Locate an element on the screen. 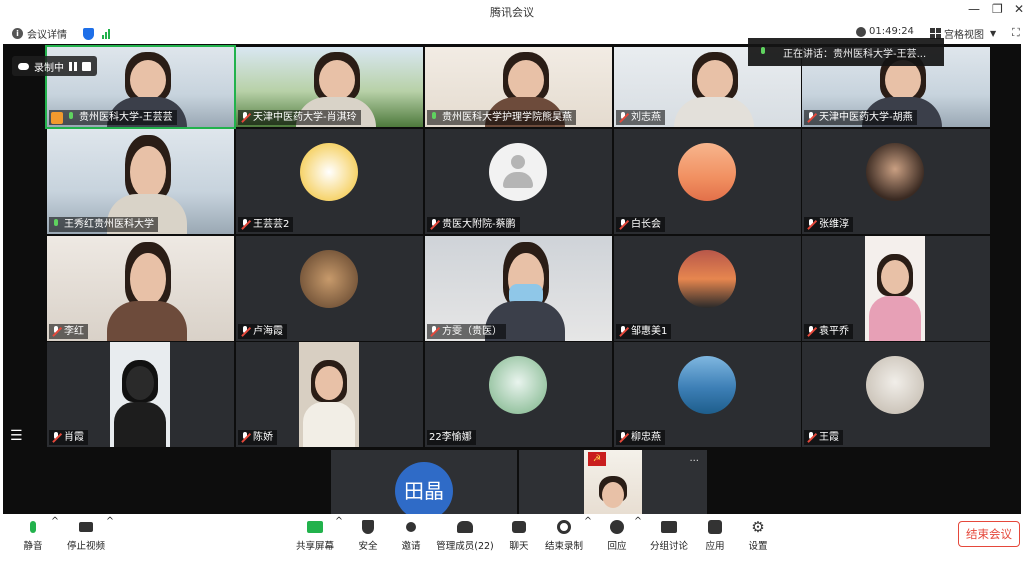 This screenshot has height=561, width=1024. participant-tile: 天津中医药大学-肖淇玲 is located at coordinates (329, 87).